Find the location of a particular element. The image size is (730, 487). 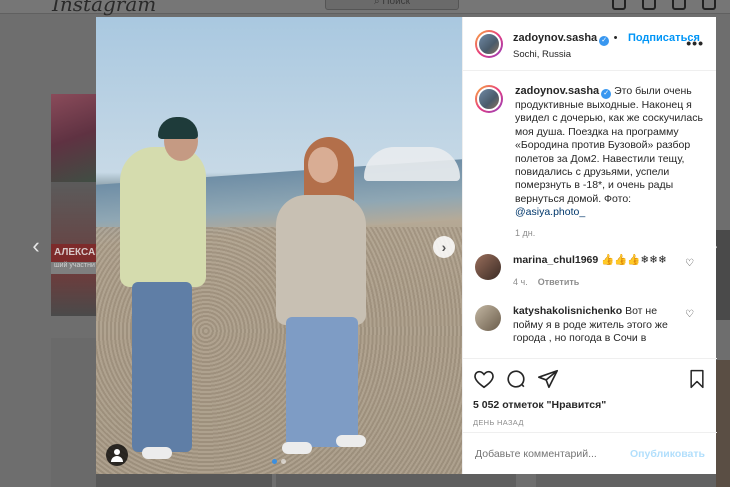

heart-icon is located at coordinates (484, 379).